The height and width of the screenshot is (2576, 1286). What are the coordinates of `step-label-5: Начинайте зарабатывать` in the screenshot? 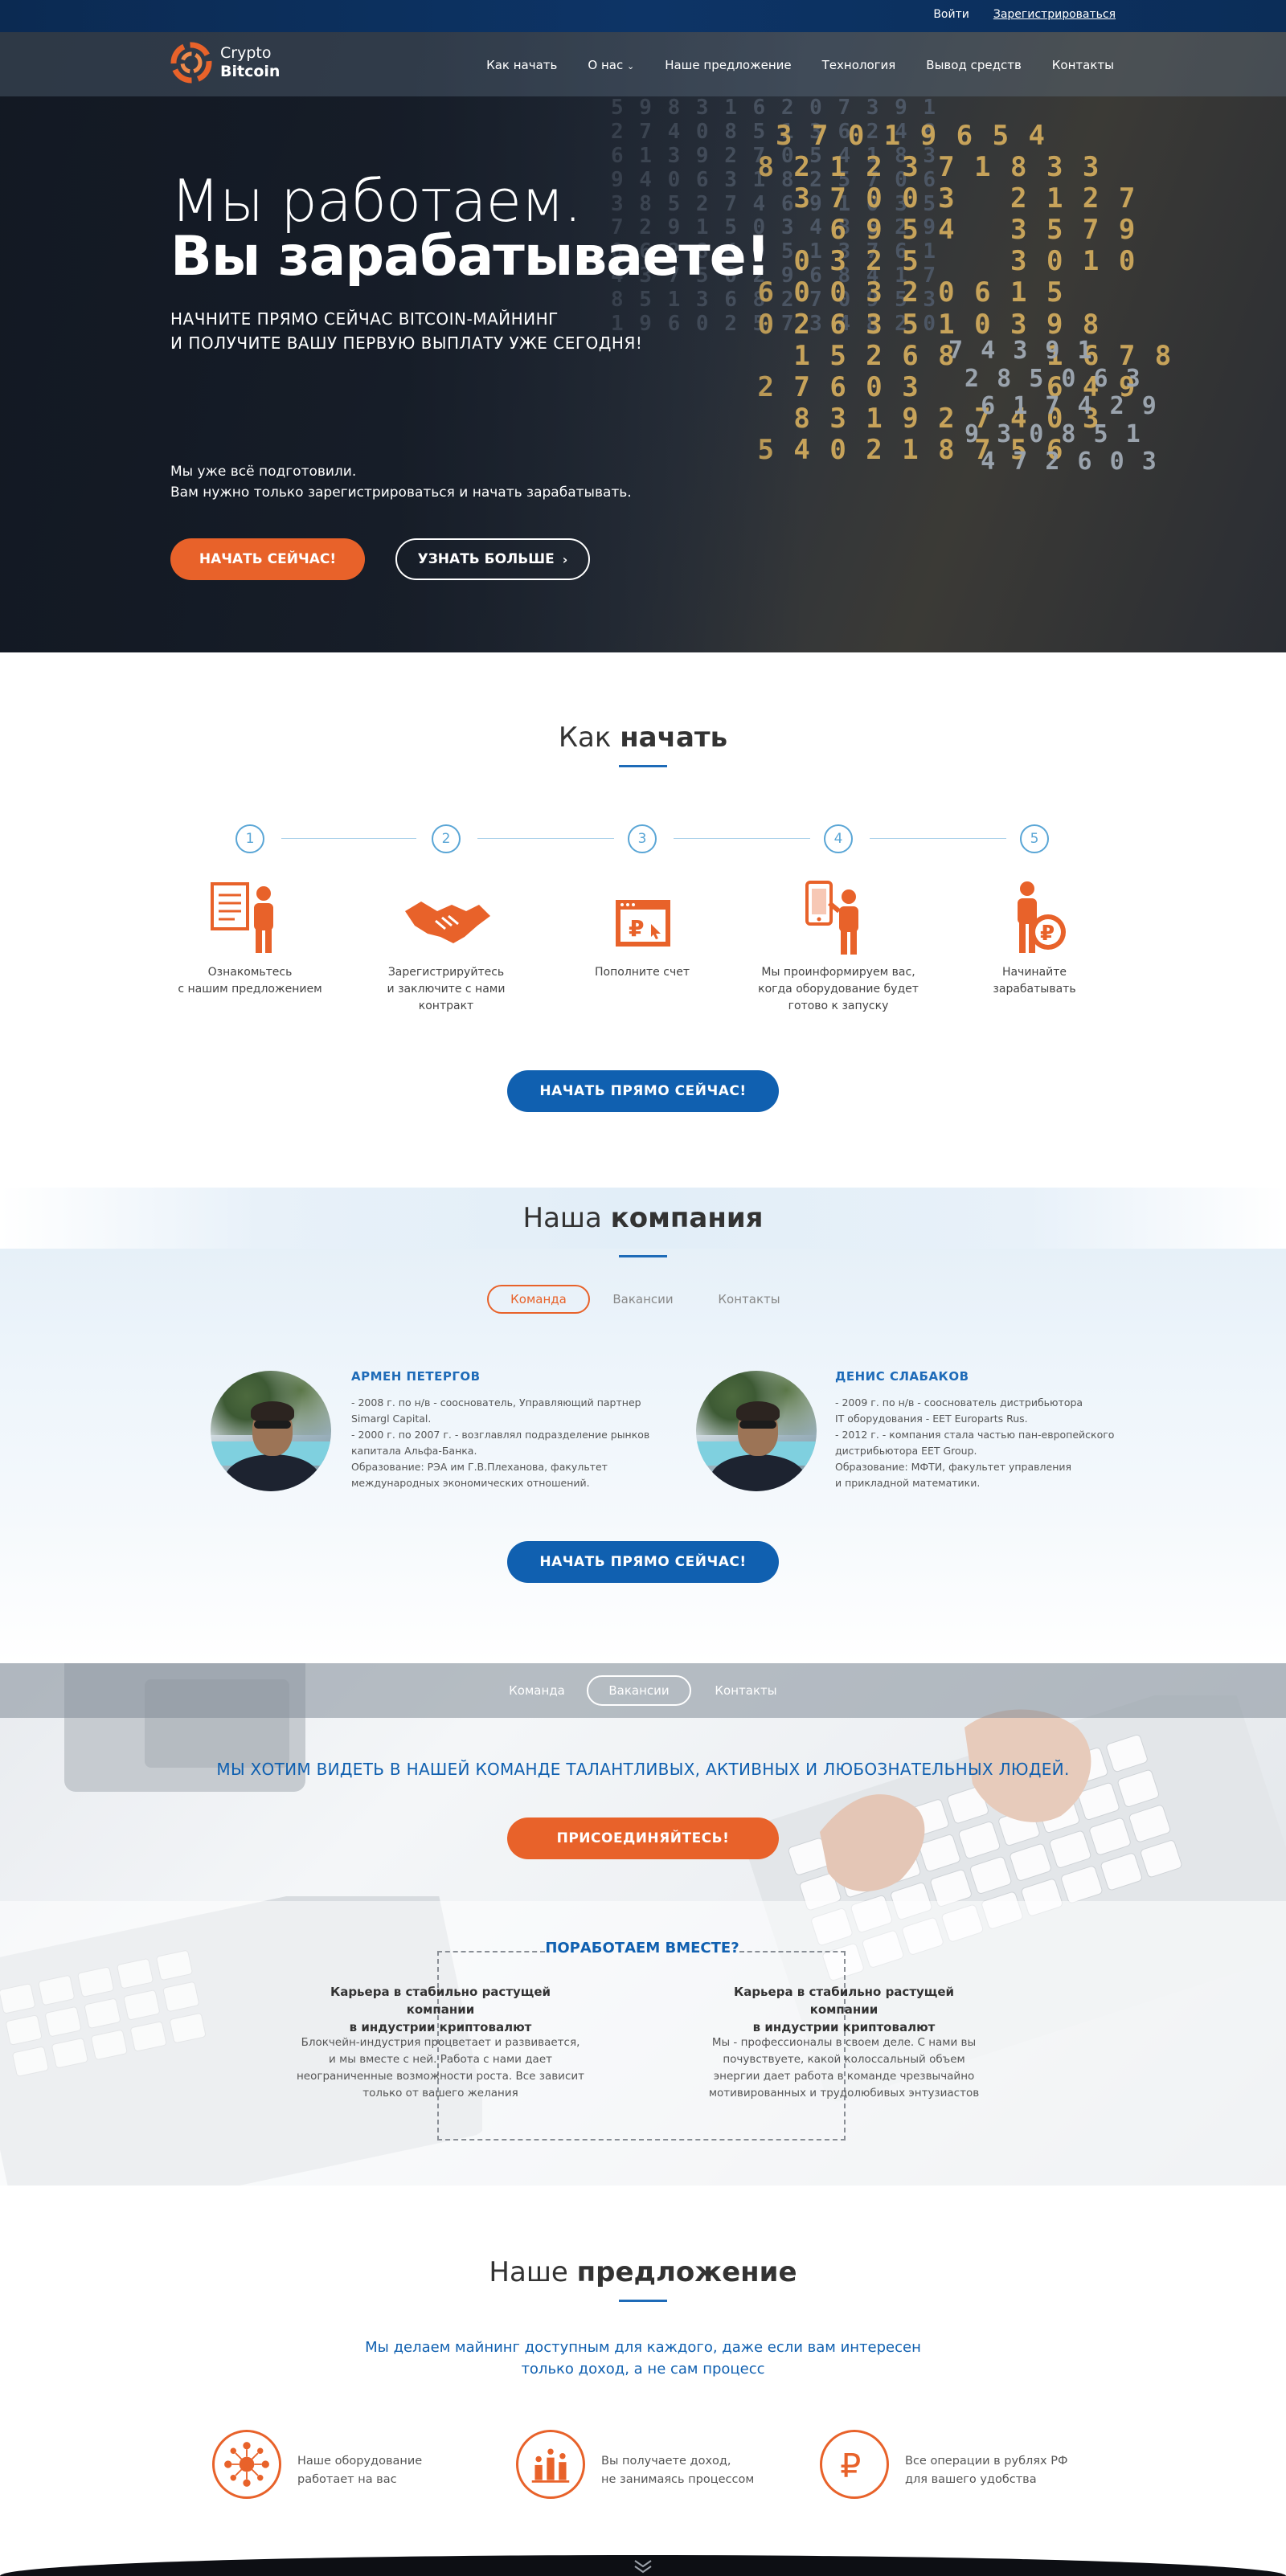 It's located at (1034, 981).